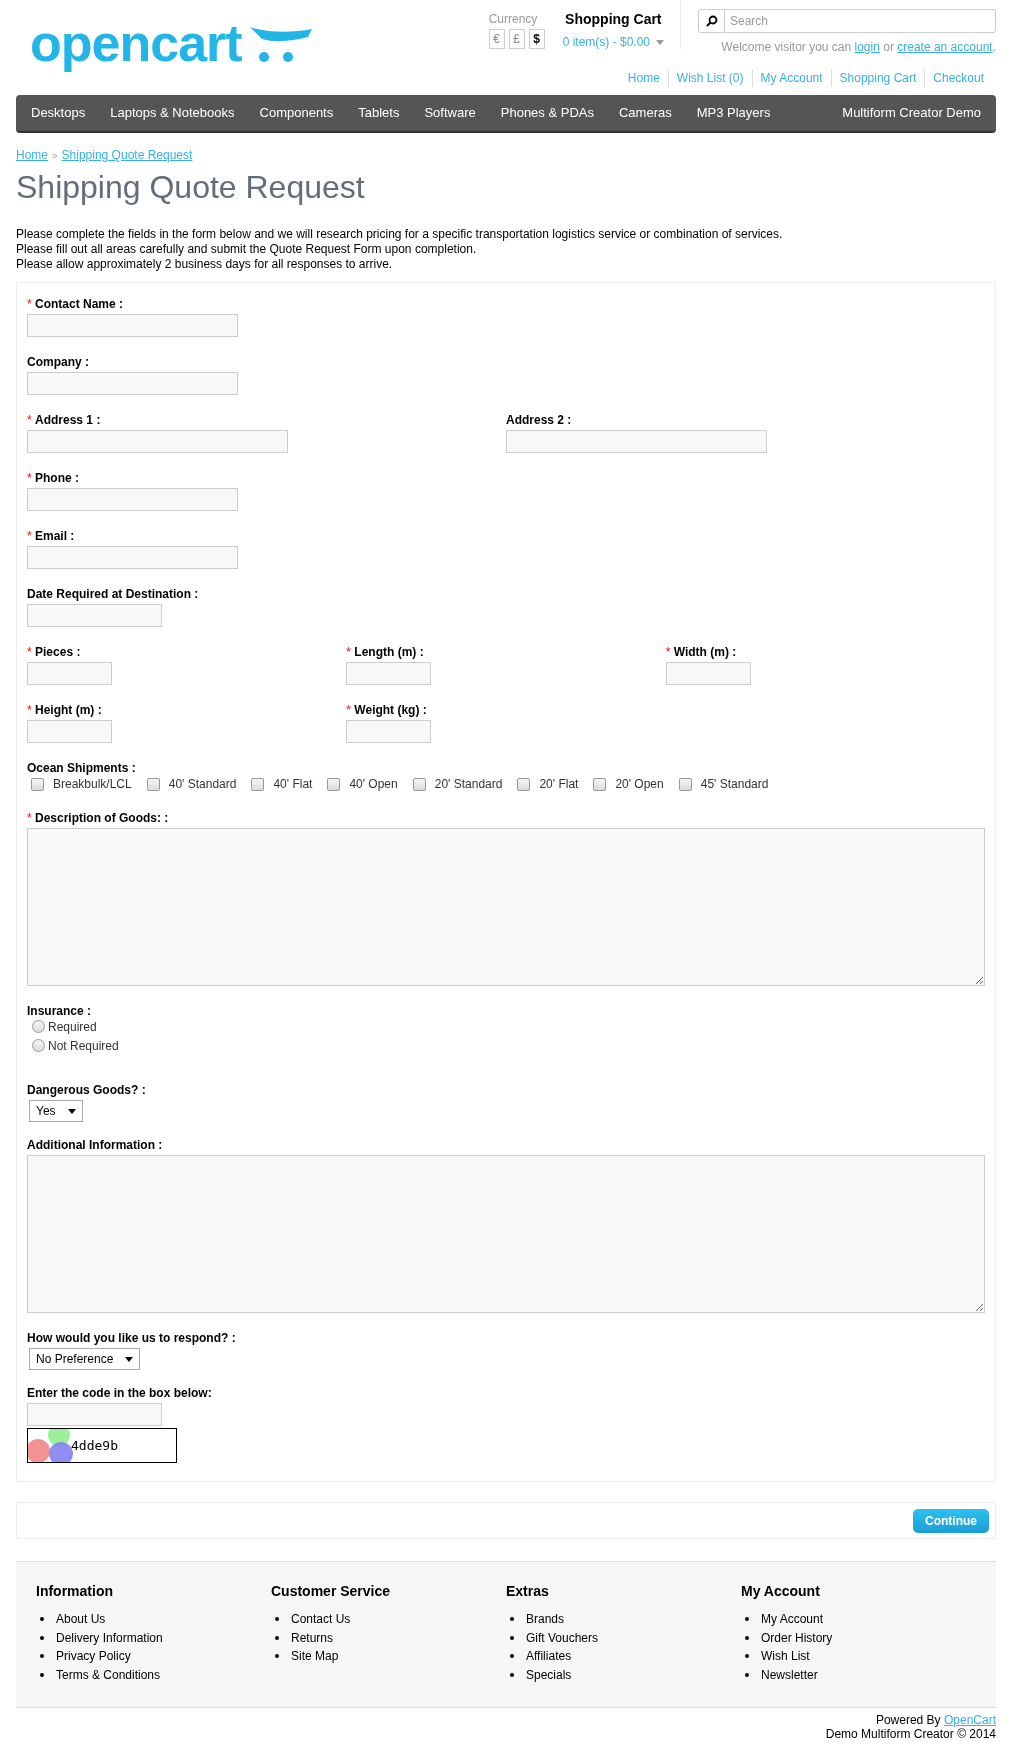 The height and width of the screenshot is (1752, 1012). Describe the element at coordinates (400, 234) in the screenshot. I see `intro-text: Please complete the fields in the form below and we will research pricing for a specific transportation logistics service or combination of services.` at that location.